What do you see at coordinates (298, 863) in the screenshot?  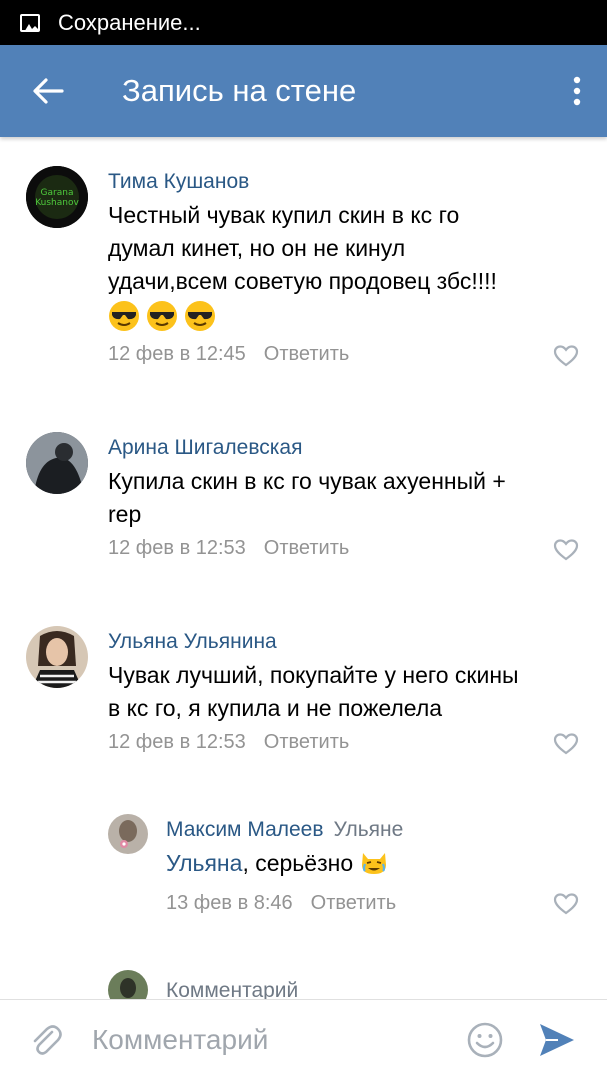 I see `comment-text-rest: , серьёзно` at bounding box center [298, 863].